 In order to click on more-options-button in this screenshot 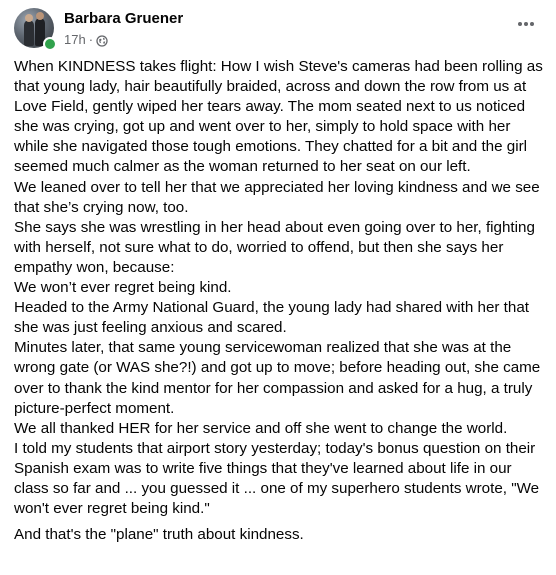, I will do `click(526, 24)`.